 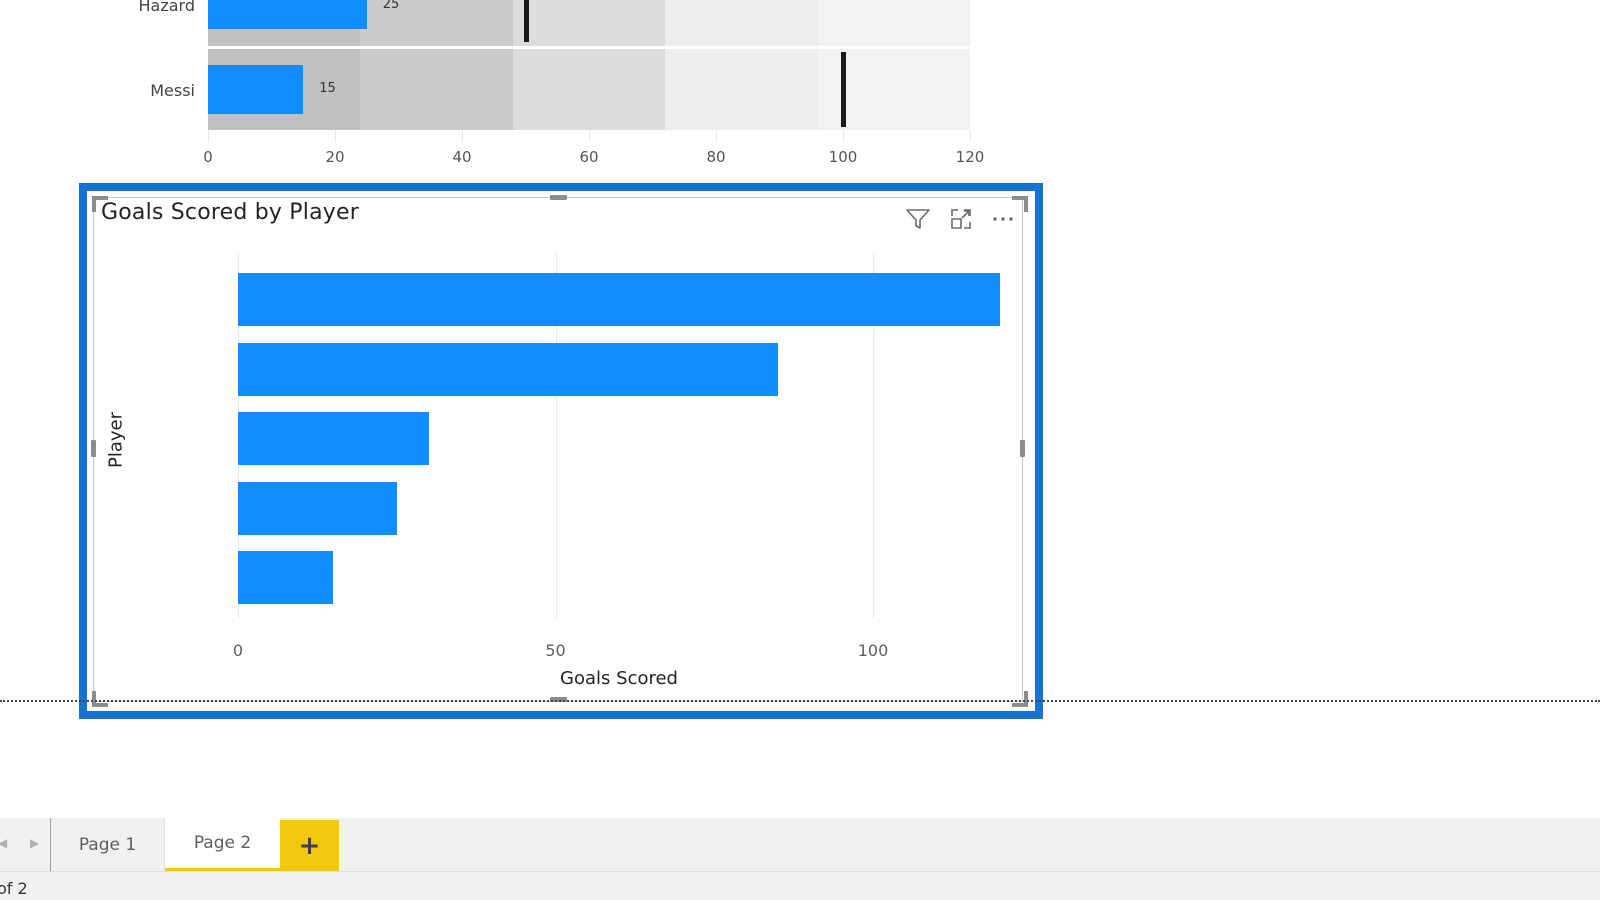 What do you see at coordinates (716, 157) in the screenshot?
I see `bullet-x-tick-label: 80` at bounding box center [716, 157].